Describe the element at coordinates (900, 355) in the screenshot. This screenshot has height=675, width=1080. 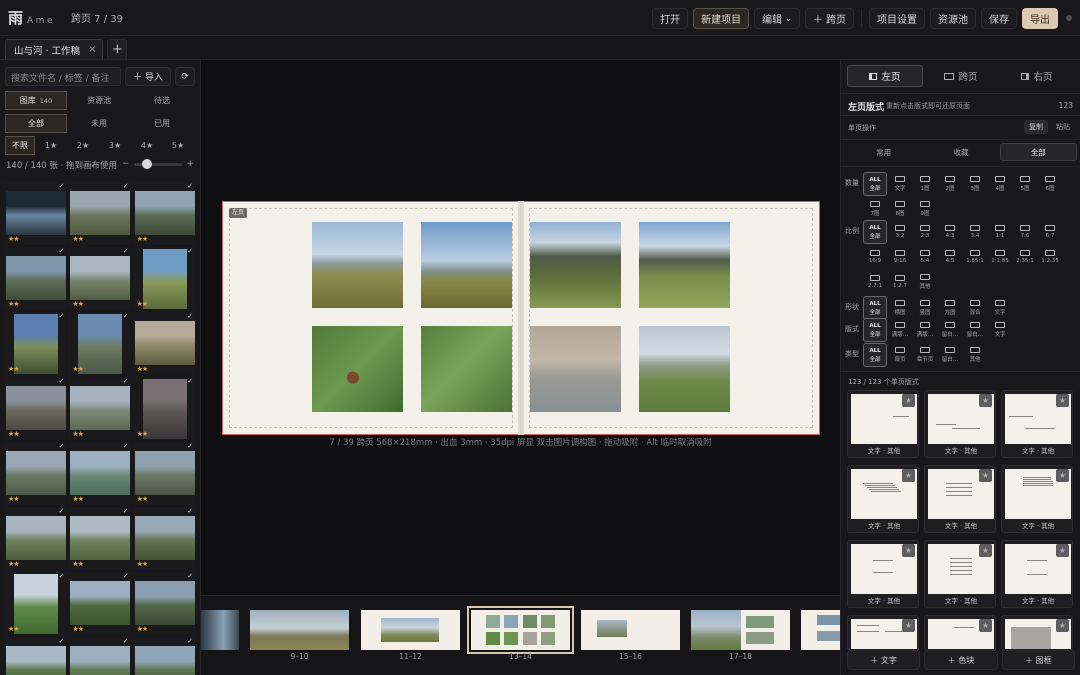
I see `facet-option: 扉页` at that location.